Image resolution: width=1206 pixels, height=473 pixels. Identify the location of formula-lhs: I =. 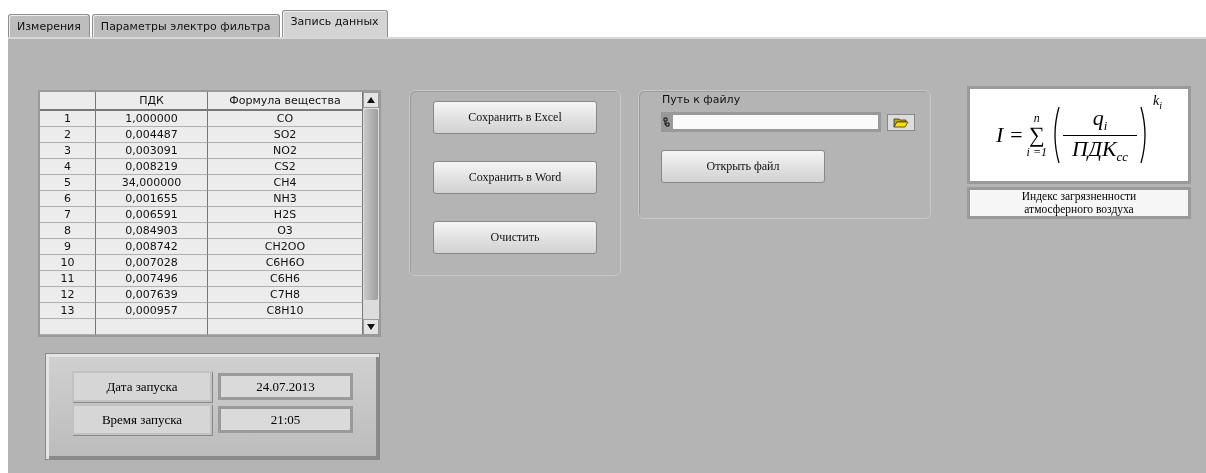
(1009, 135).